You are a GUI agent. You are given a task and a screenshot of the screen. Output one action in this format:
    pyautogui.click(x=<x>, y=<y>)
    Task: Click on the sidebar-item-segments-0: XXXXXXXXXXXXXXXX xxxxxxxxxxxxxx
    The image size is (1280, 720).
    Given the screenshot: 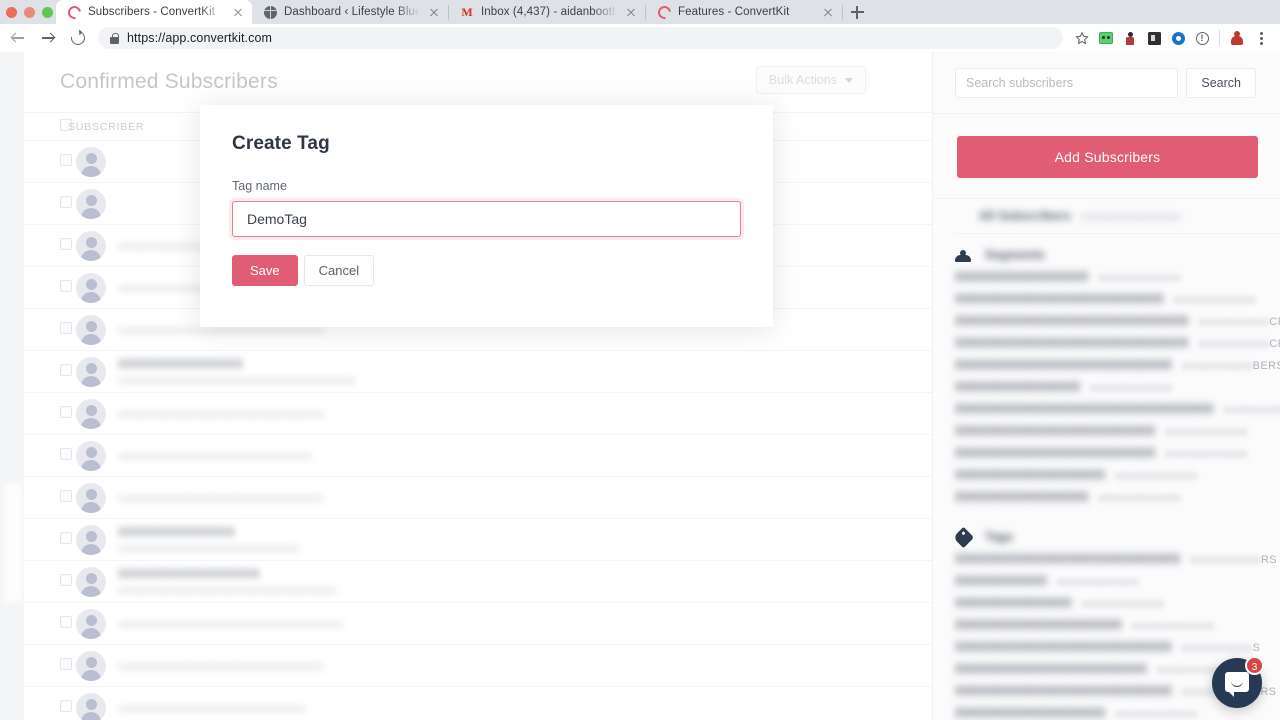 What is the action you would take?
    pyautogui.click(x=1108, y=277)
    